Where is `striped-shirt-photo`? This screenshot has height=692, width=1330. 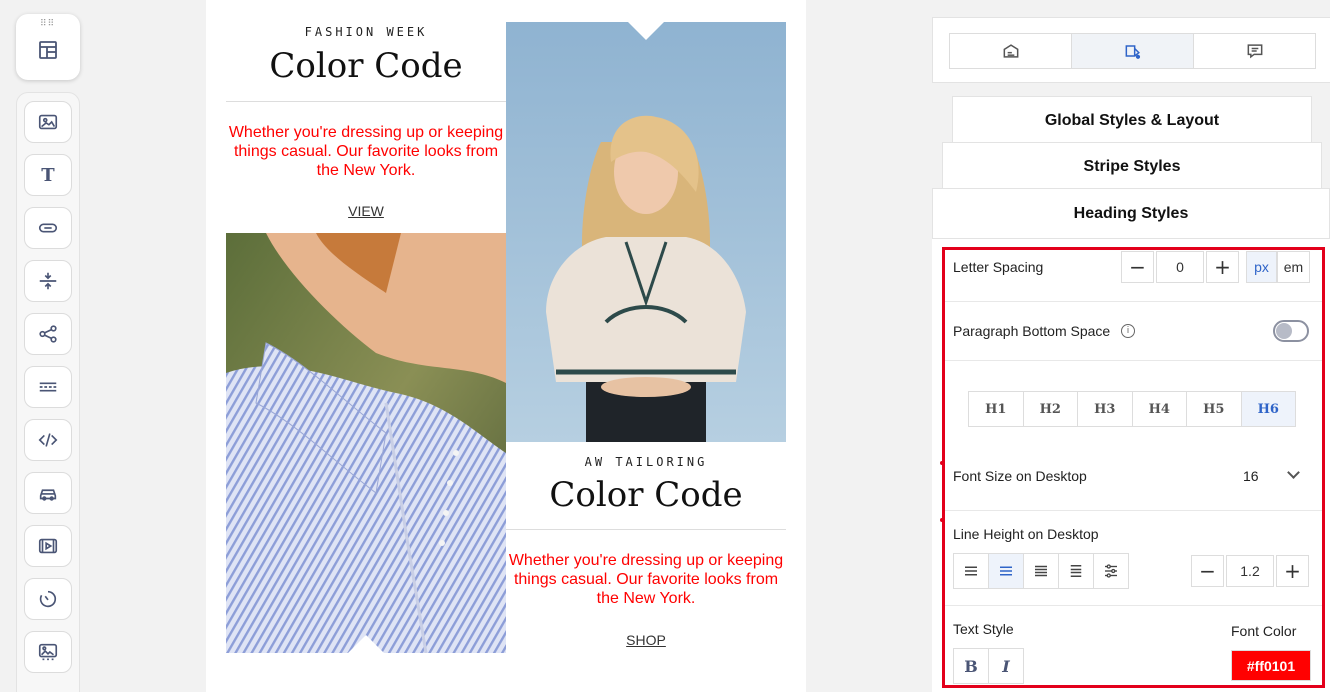 striped-shirt-photo is located at coordinates (366, 443).